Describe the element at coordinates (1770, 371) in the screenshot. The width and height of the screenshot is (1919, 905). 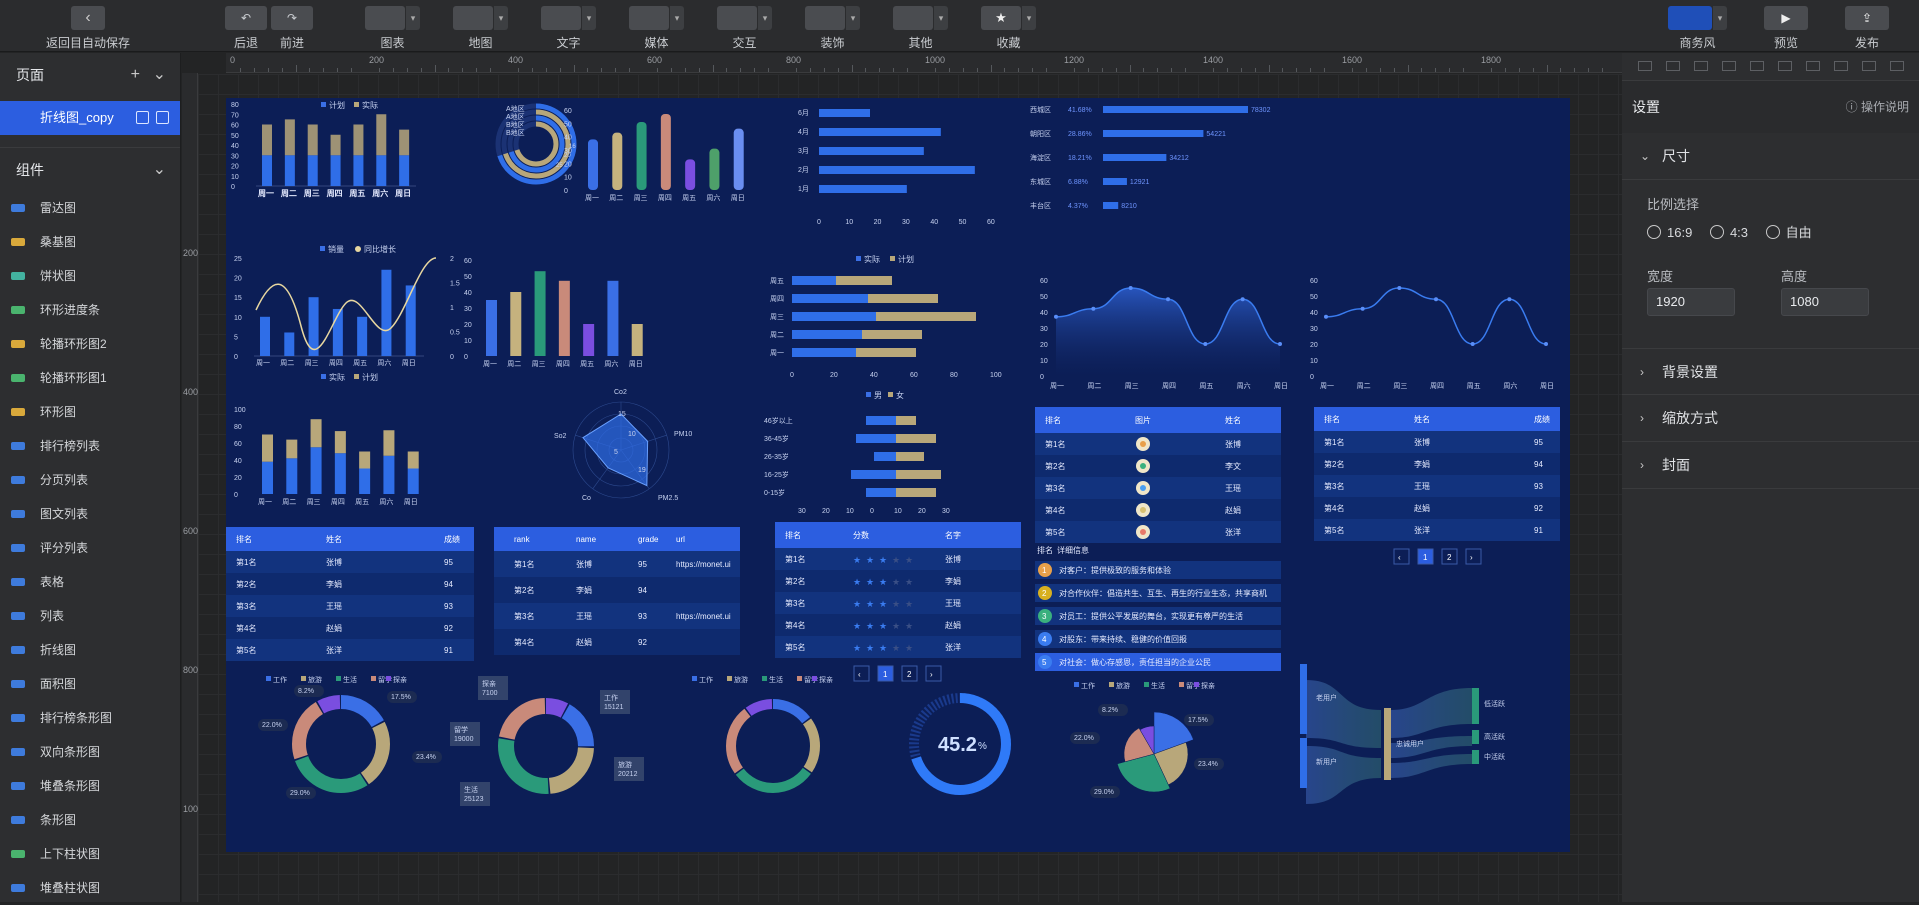
I see `bg-section-header: › 背景设置` at that location.